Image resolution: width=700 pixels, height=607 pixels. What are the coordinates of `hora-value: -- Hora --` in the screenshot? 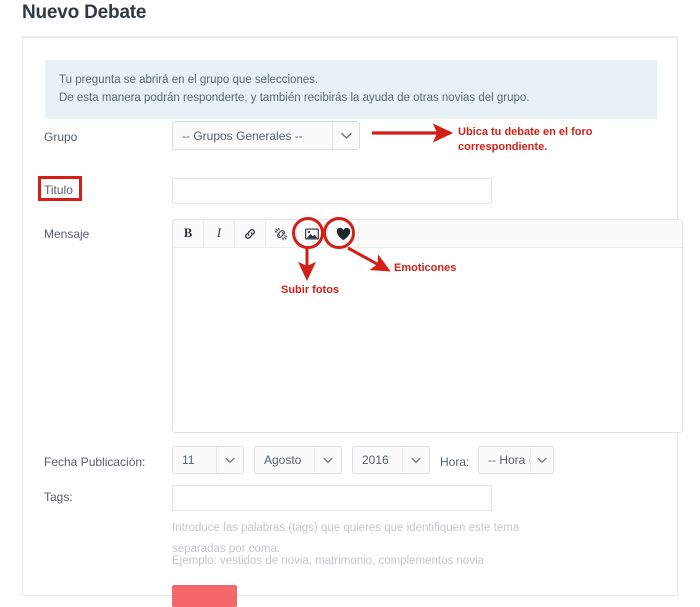 It's located at (509, 460).